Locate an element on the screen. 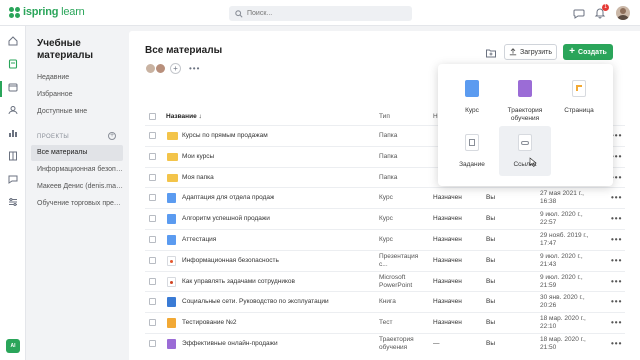  create-link-item: Ссылка is located at coordinates (525, 151).